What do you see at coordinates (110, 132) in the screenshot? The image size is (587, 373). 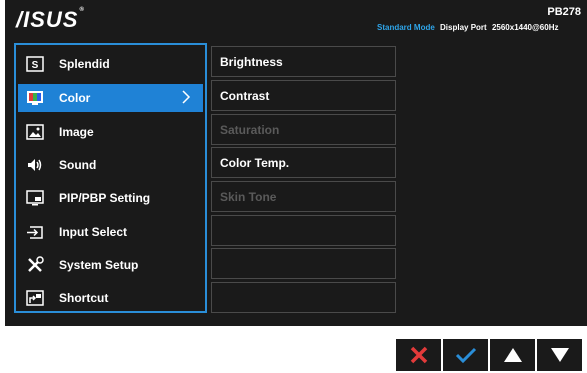 I see `menu-item-image: Image` at bounding box center [110, 132].